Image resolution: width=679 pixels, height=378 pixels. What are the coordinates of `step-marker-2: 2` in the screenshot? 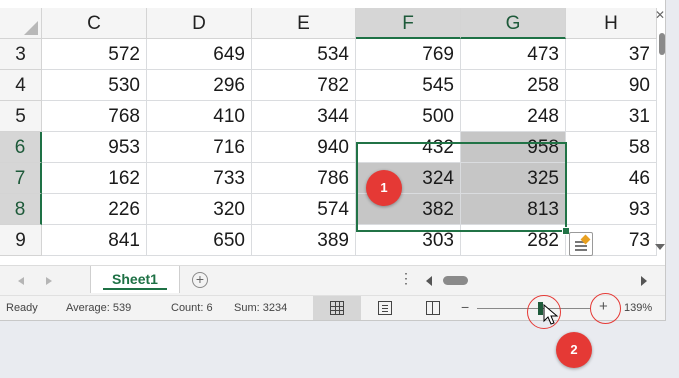 It's located at (574, 350).